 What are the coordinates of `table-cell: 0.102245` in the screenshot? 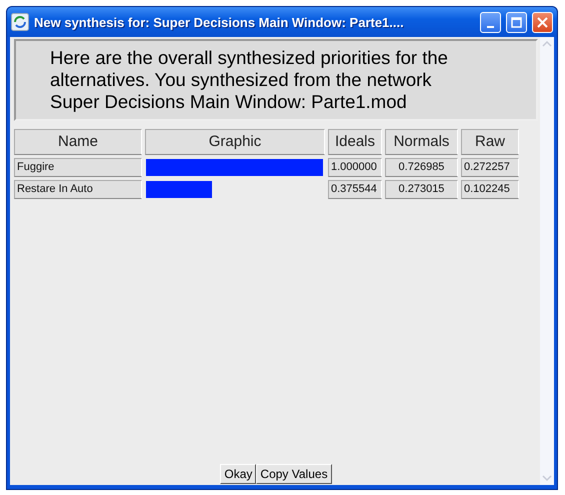 It's located at (490, 189).